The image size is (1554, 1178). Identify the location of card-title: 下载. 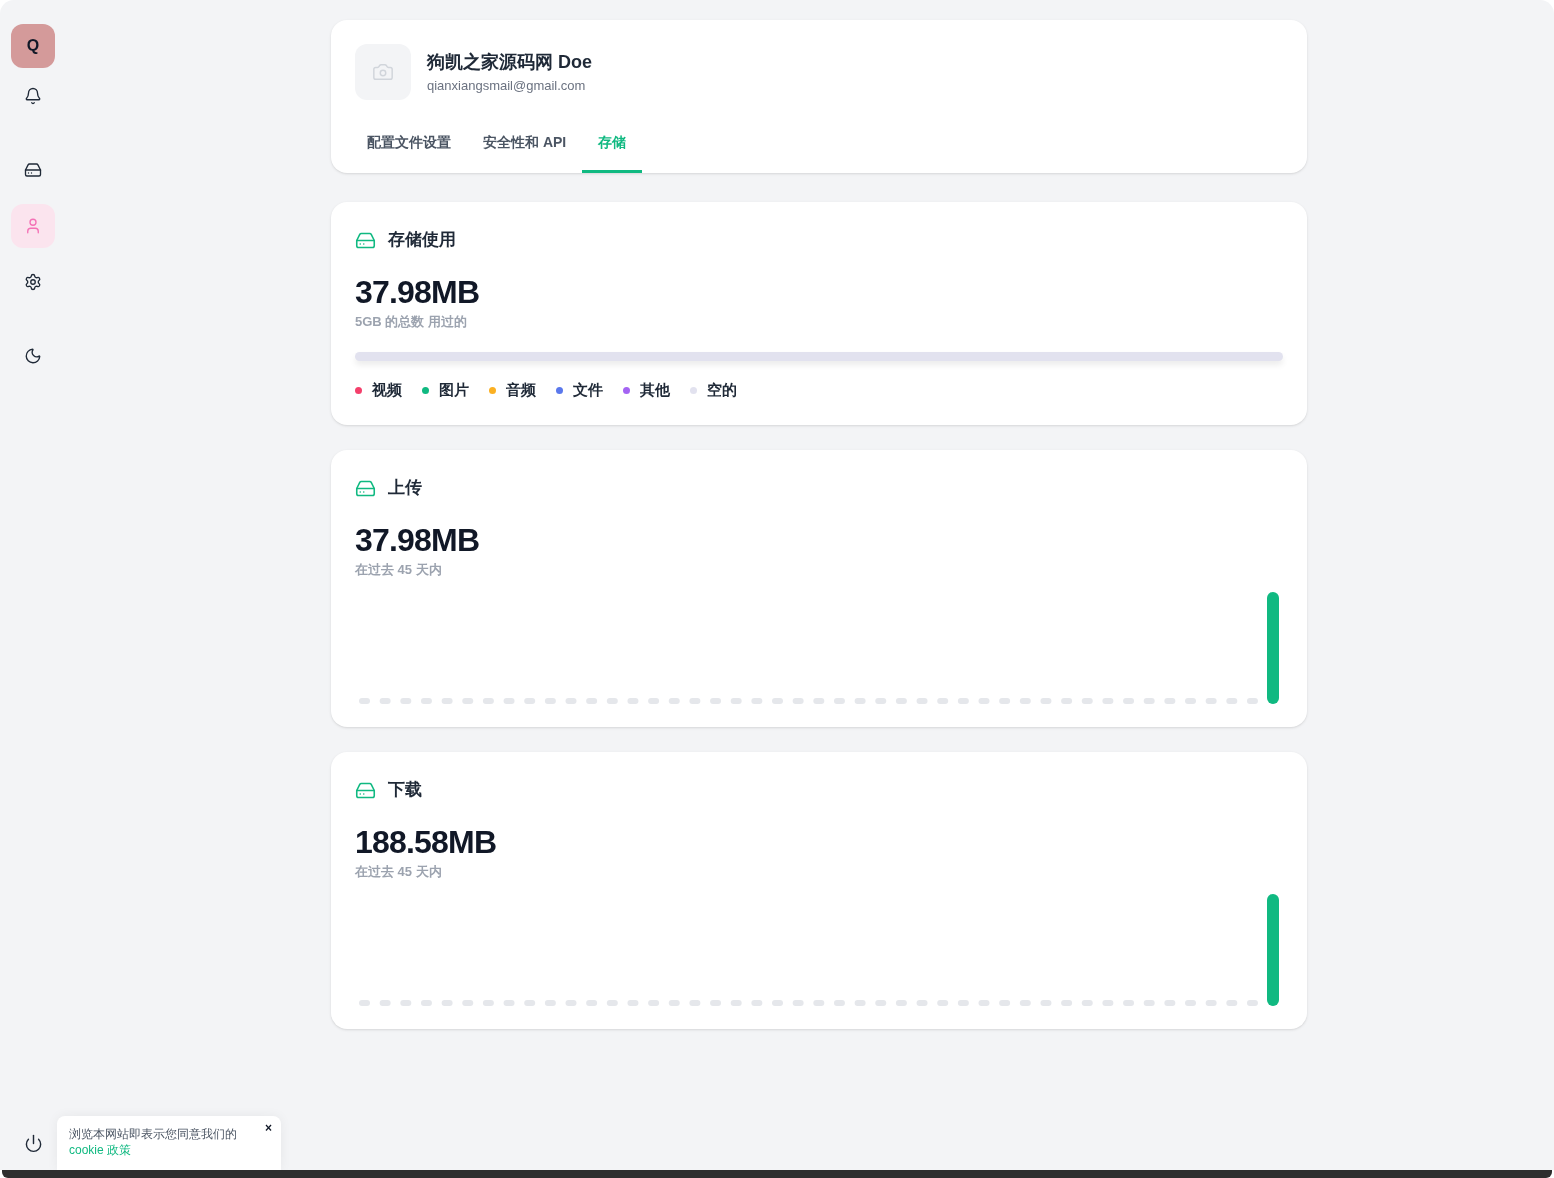
(405, 790).